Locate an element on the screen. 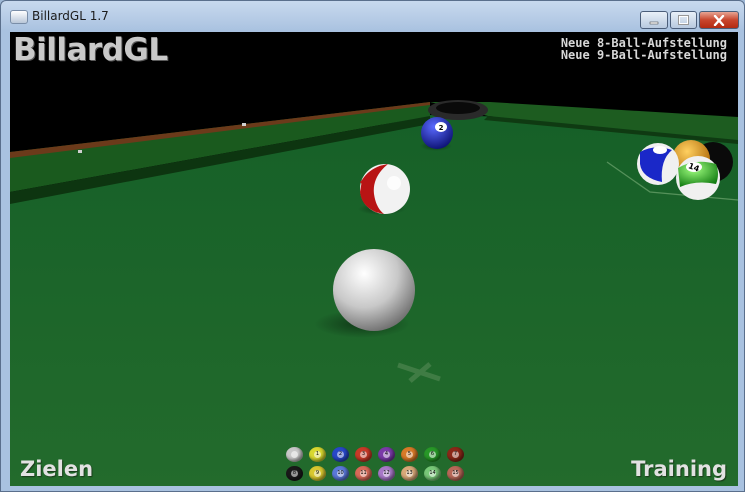 Image resolution: width=745 pixels, height=492 pixels. tray-ball-label is located at coordinates (294, 454).